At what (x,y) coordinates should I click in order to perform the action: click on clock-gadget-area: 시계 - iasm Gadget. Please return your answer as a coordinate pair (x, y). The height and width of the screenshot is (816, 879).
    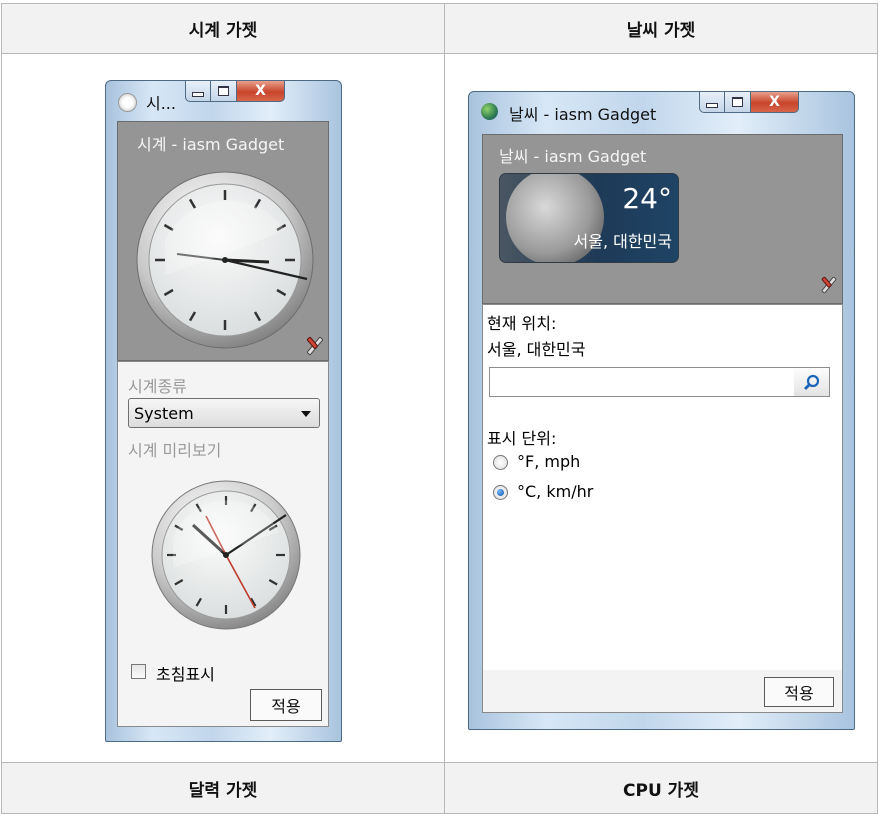
    Looking at the image, I should click on (223, 241).